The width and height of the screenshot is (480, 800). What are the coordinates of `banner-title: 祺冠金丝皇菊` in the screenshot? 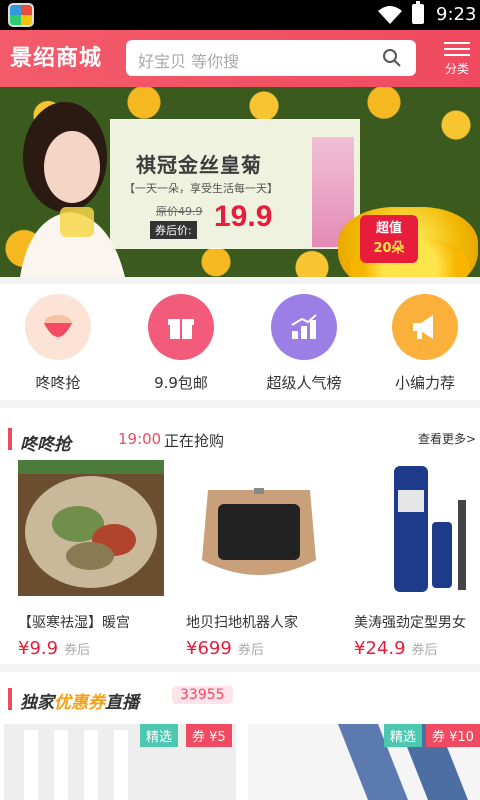 It's located at (199, 165).